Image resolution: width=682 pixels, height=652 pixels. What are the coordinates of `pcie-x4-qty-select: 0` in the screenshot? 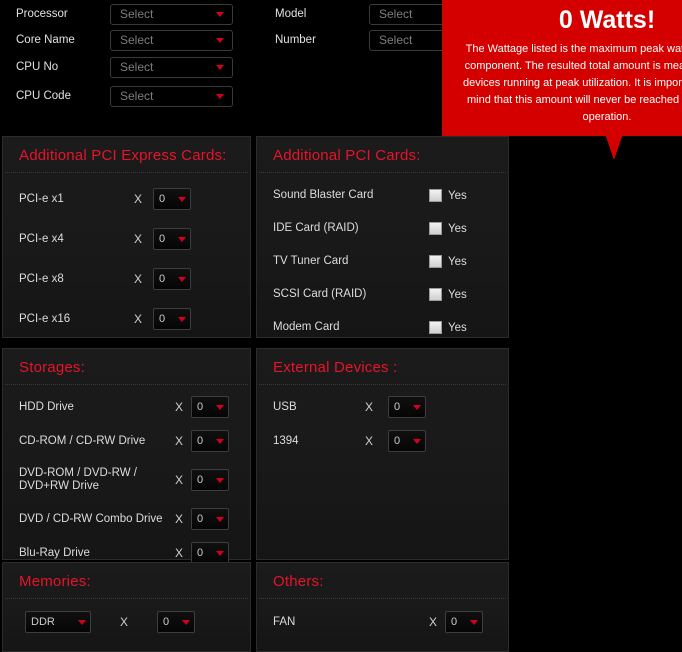 It's located at (172, 239).